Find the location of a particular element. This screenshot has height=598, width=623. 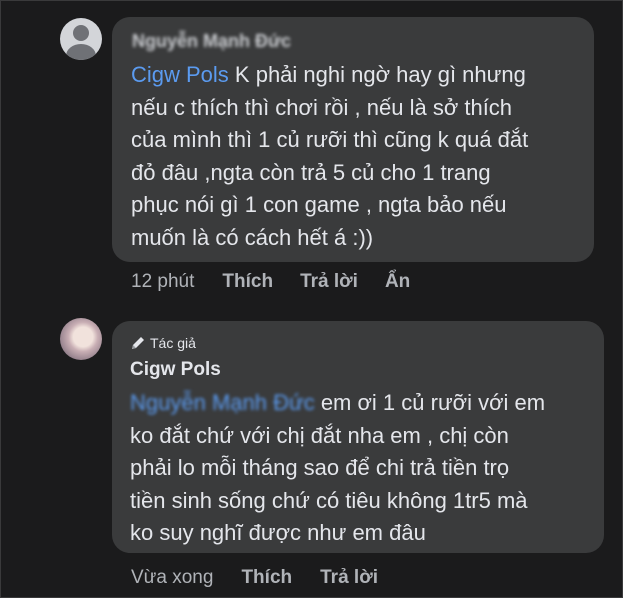

comment-text-line: ko suy nghĩ được như em đâu is located at coordinates (278, 532).